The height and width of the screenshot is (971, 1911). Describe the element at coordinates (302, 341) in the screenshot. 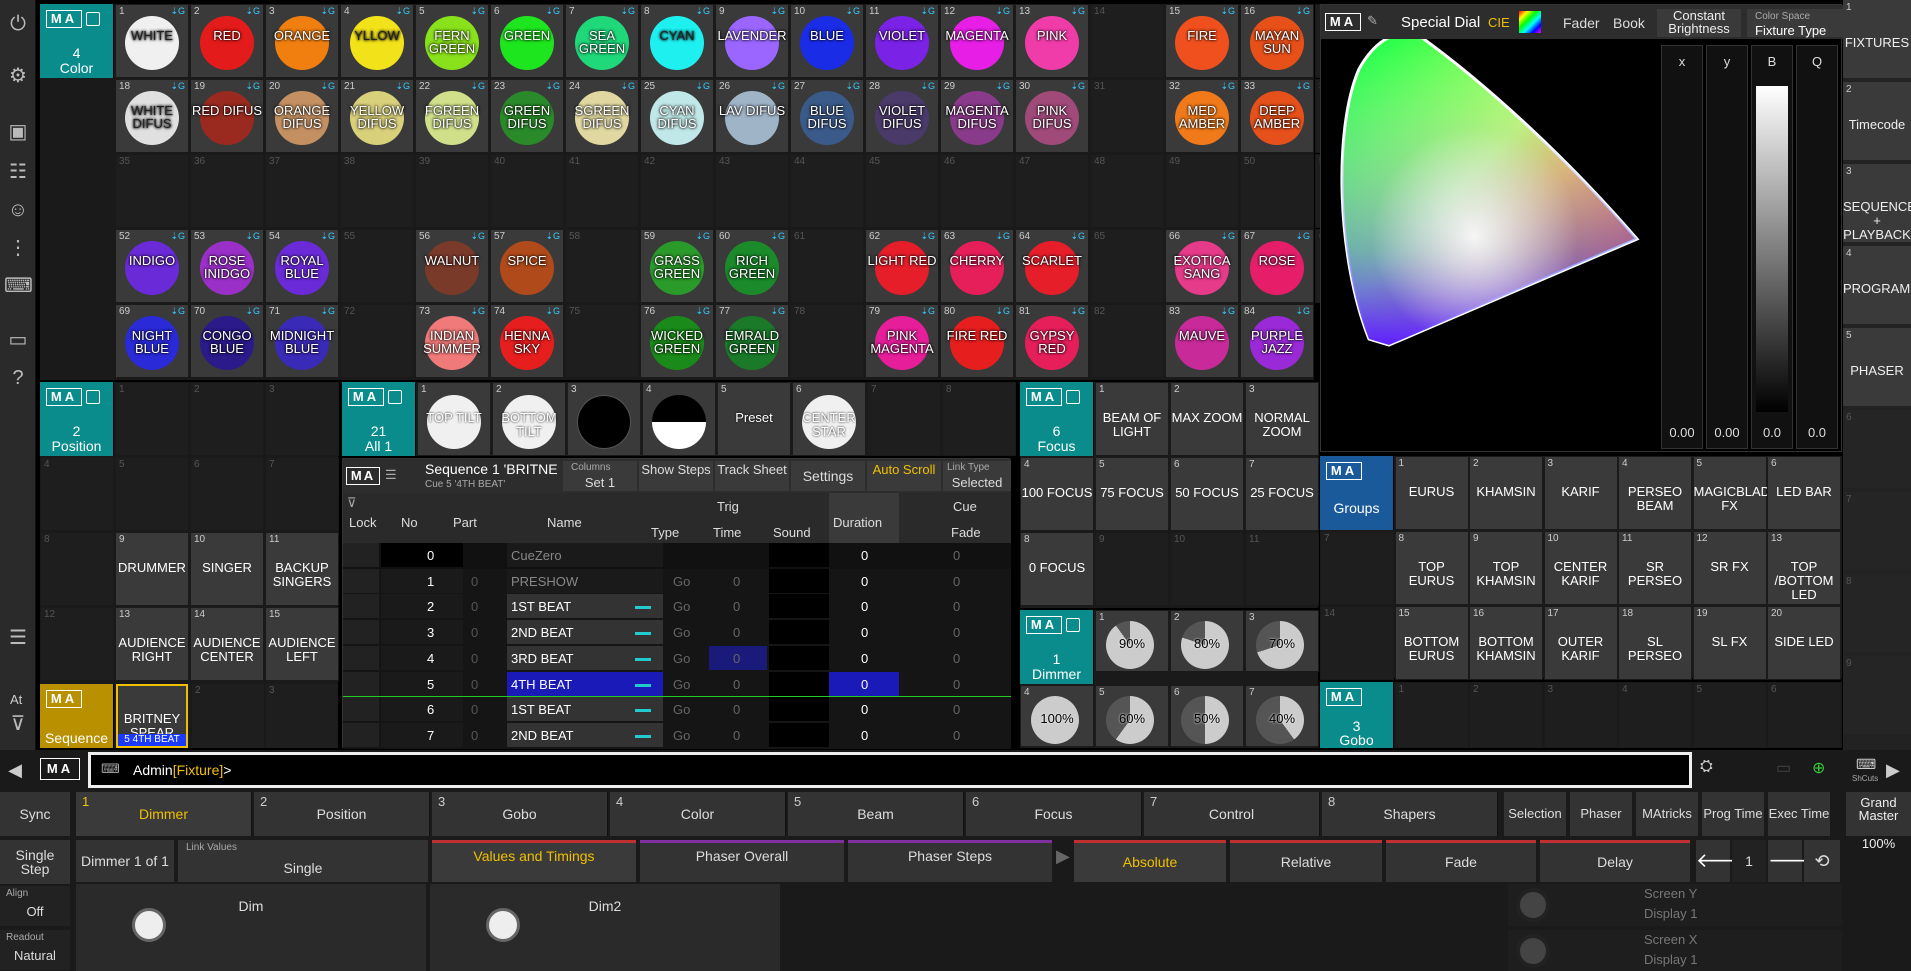

I see `color-preset-71: 71 ⇣G MIDNIGHT BLUE` at that location.